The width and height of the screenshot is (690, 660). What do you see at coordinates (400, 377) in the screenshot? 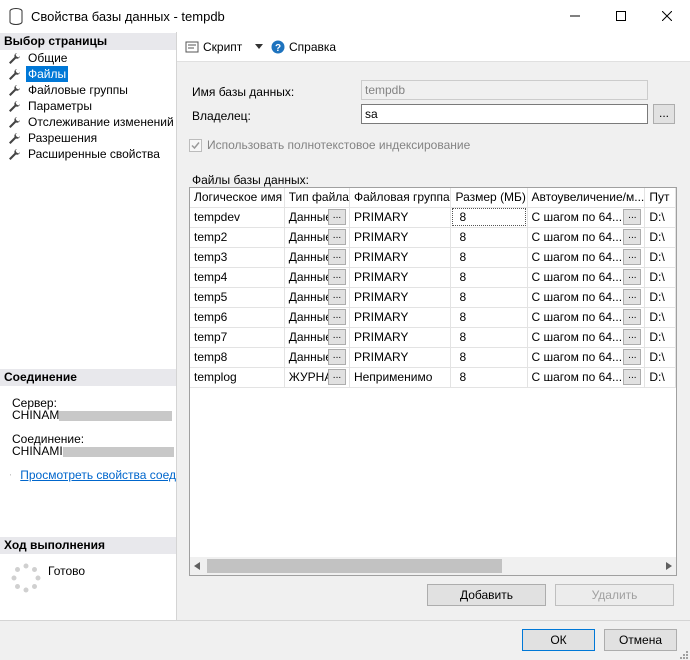
I see `cell-group: Неприменимо` at bounding box center [400, 377].